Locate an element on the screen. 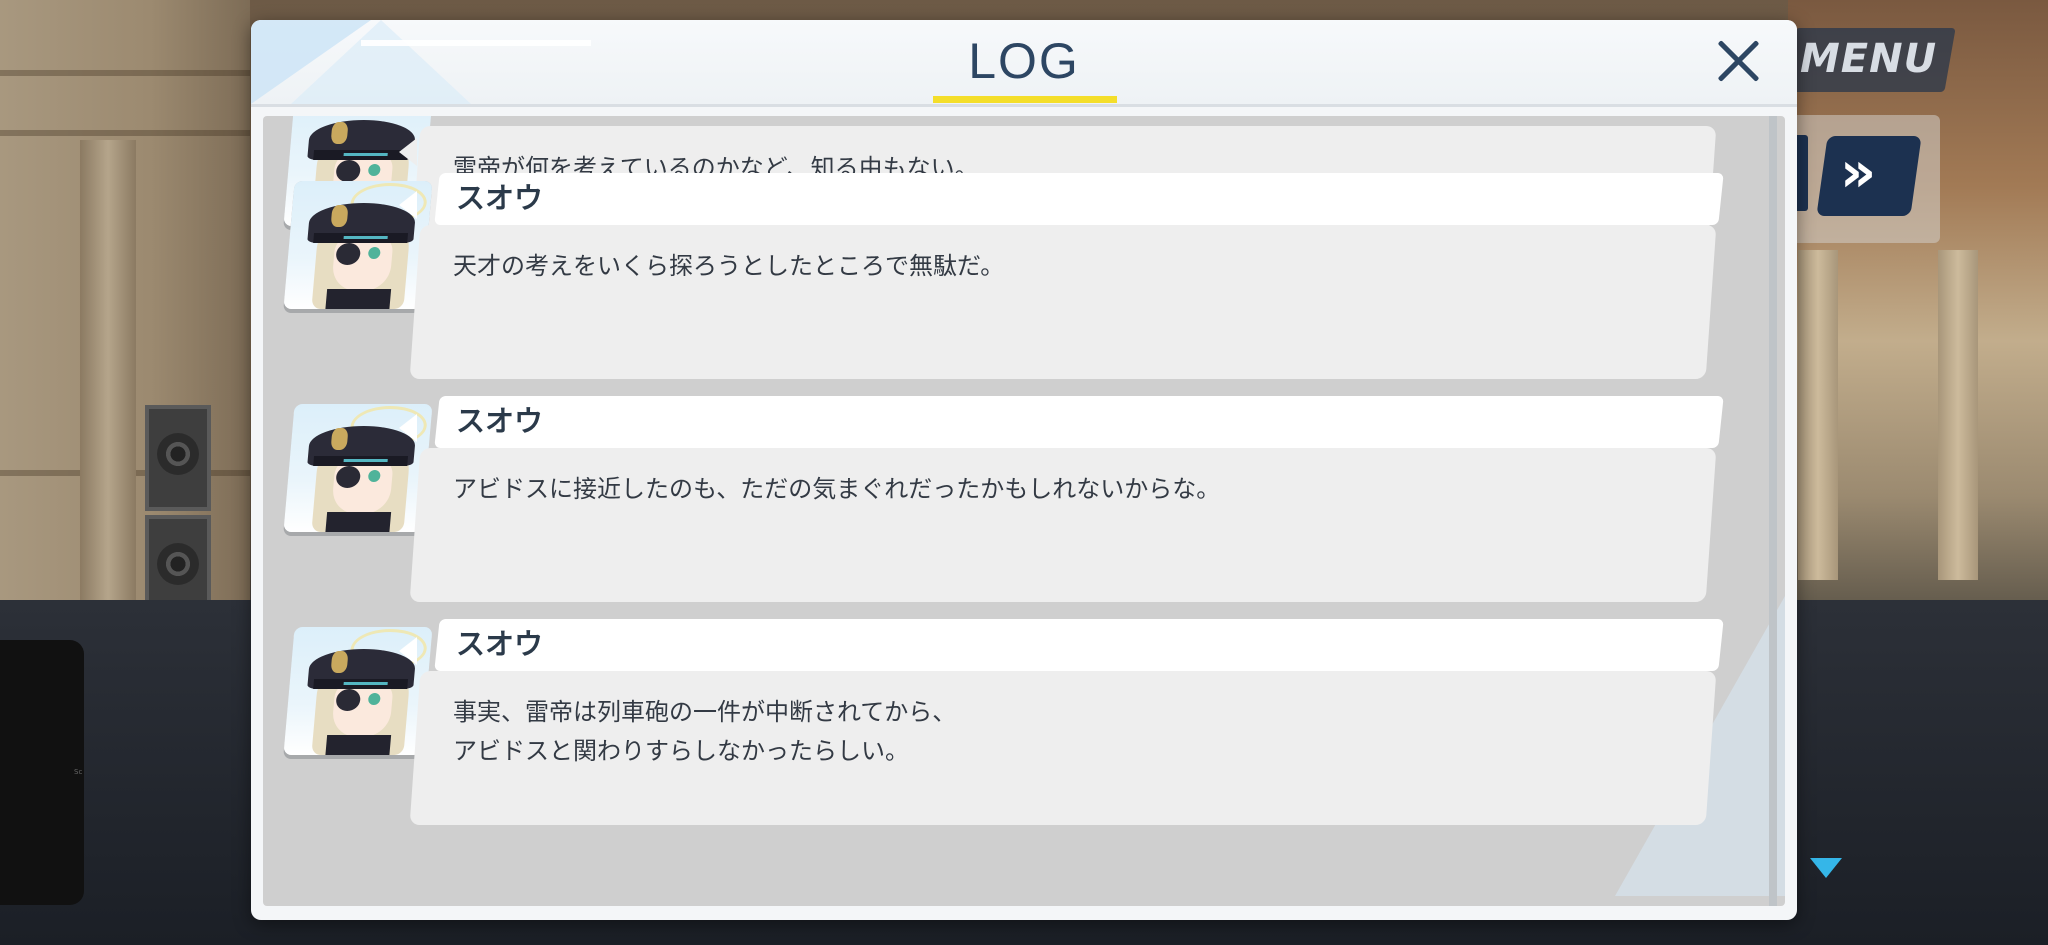  dialogue-line: 天才の考えをいくら探ろうとしたところで無駄だ。 is located at coordinates (729, 266).